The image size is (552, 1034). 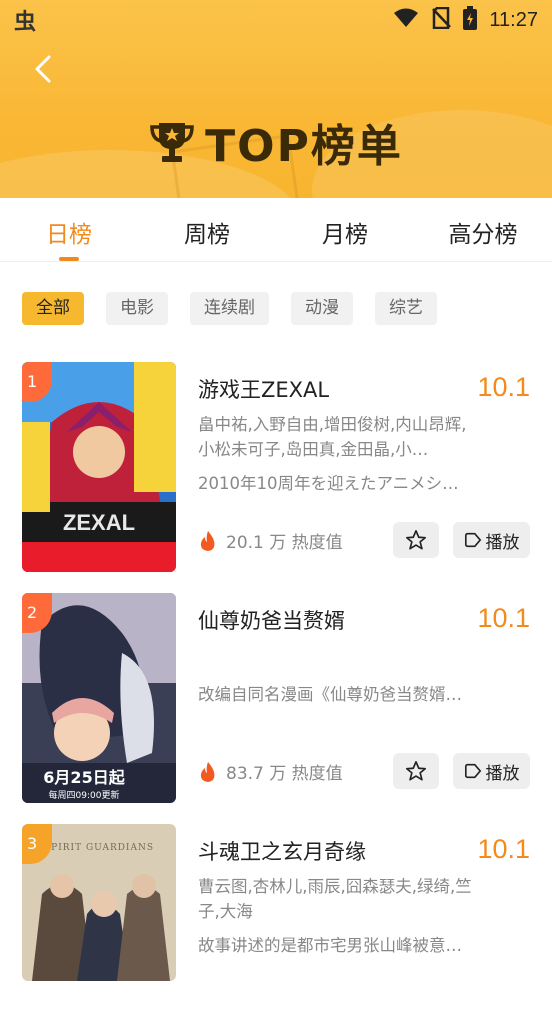 What do you see at coordinates (284, 543) in the screenshot?
I see `heat-value: 20.1 万 热度值` at bounding box center [284, 543].